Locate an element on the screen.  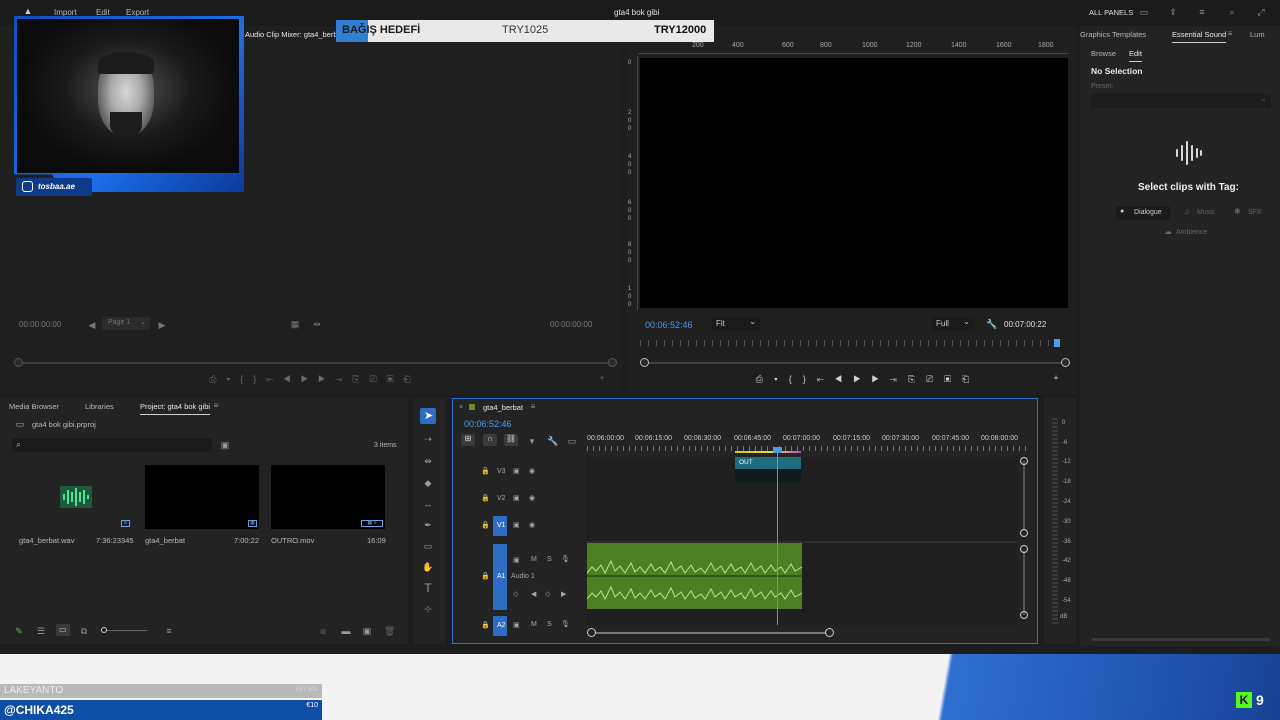
tab-essential-sound: Essential Sound is located at coordinates (1199, 36).